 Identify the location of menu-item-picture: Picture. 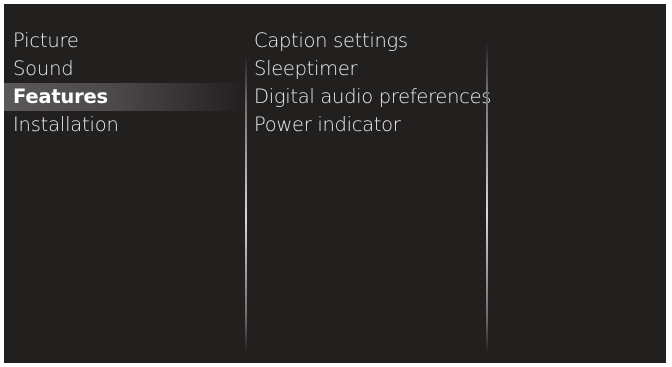
(124, 41).